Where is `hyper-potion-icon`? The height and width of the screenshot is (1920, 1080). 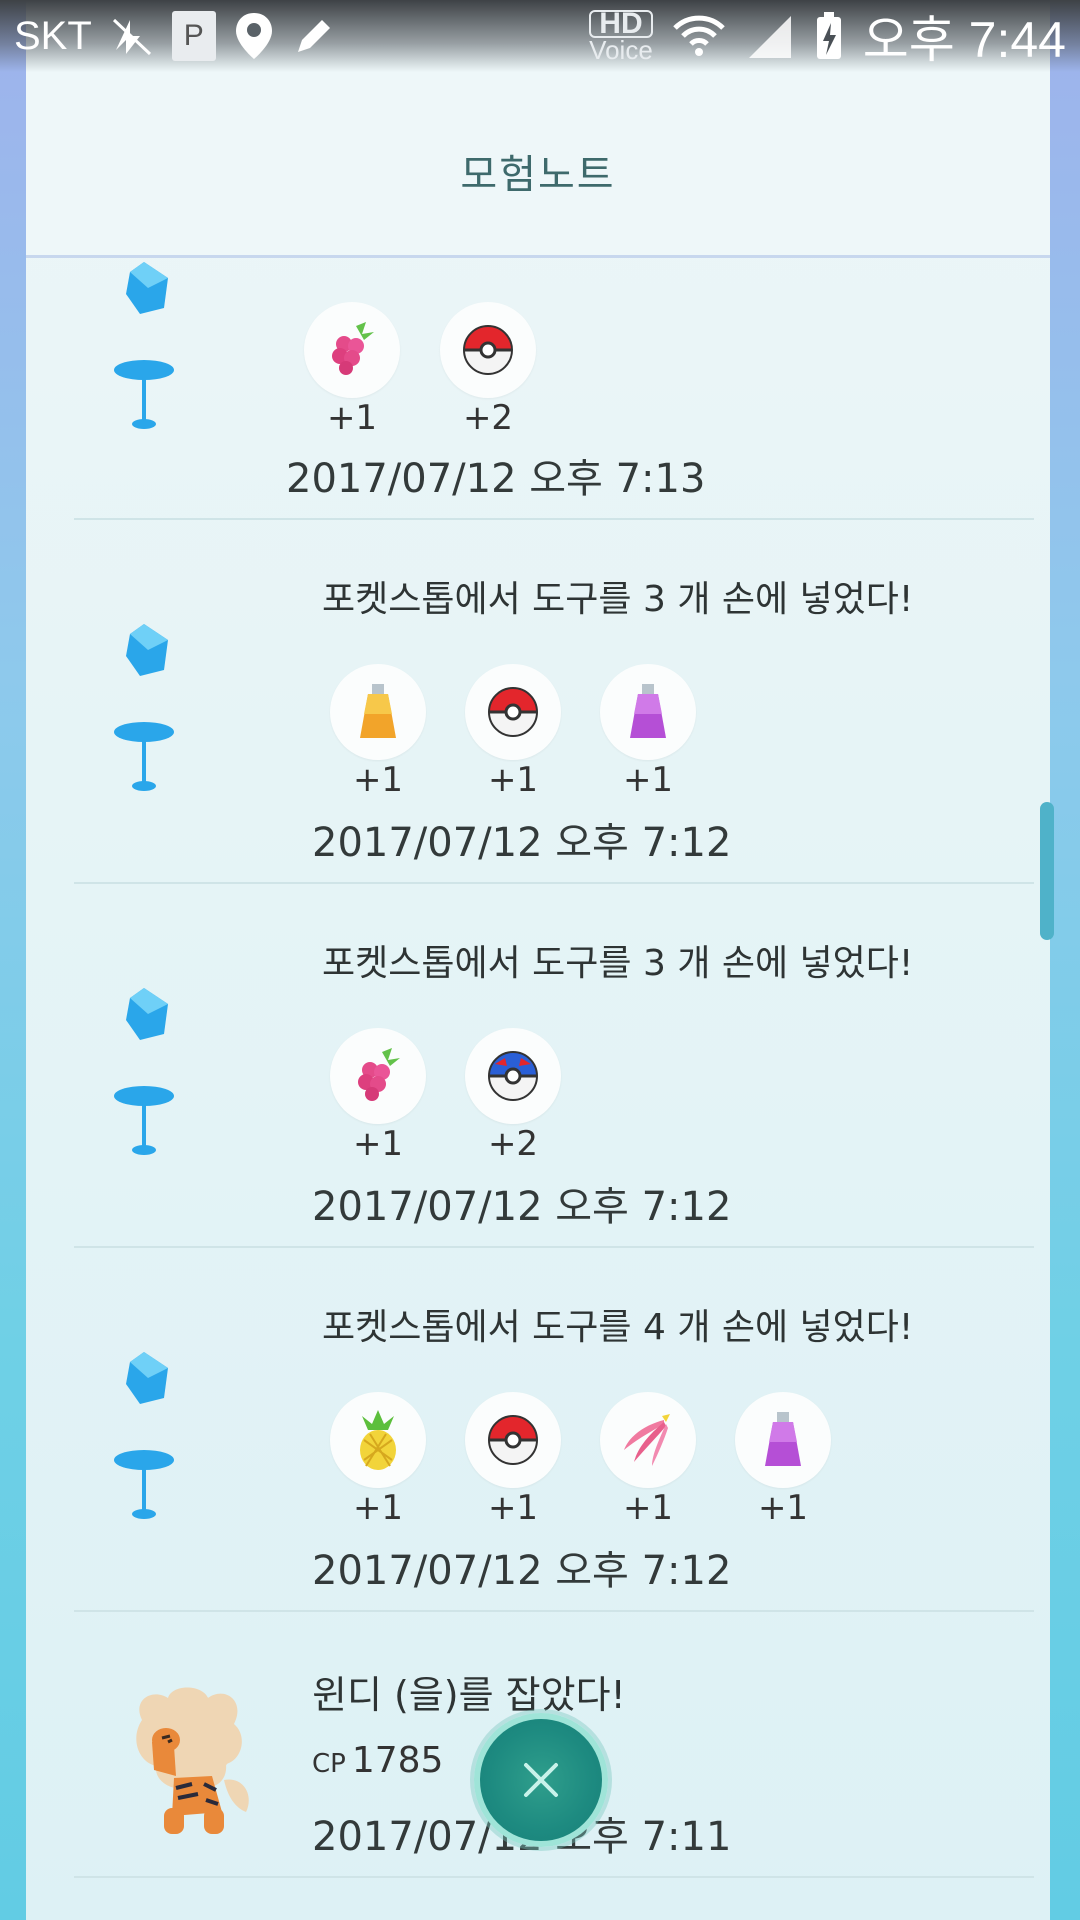
hyper-potion-icon is located at coordinates (378, 712).